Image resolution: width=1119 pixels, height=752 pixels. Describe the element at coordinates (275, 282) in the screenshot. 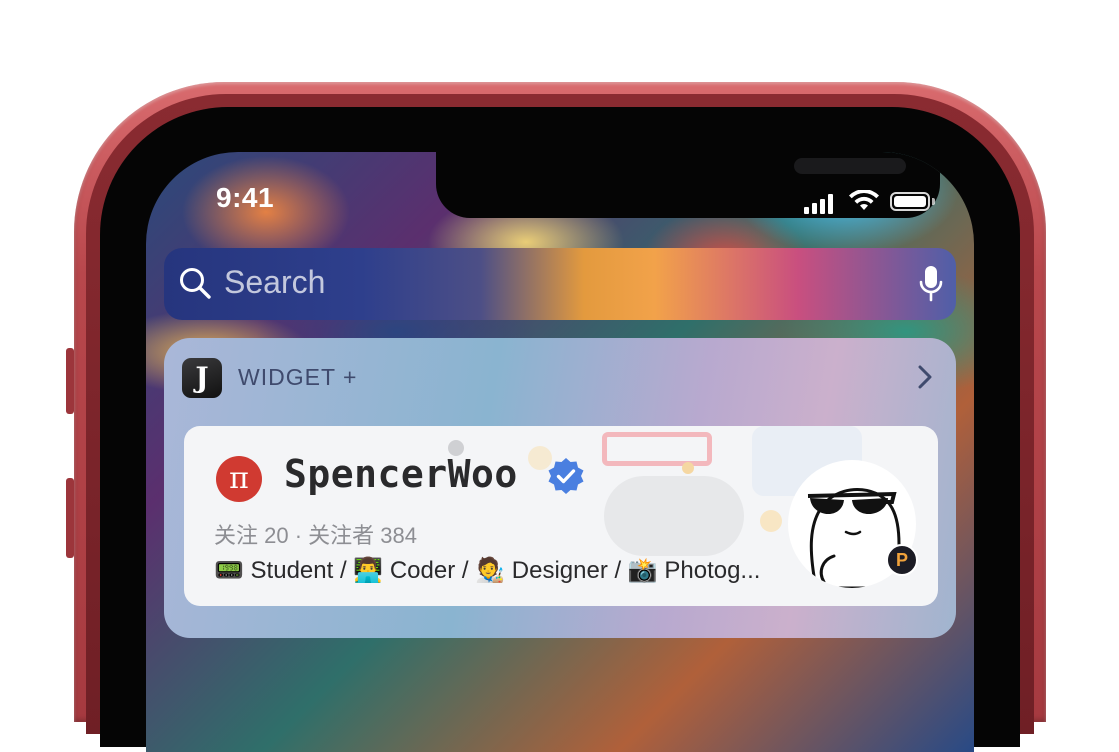

I see `search-placeholder: Search` at that location.